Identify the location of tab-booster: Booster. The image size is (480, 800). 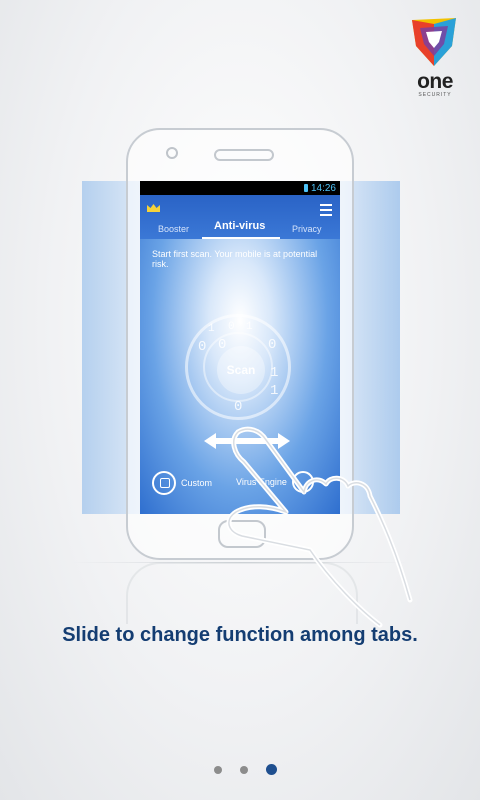
(174, 229).